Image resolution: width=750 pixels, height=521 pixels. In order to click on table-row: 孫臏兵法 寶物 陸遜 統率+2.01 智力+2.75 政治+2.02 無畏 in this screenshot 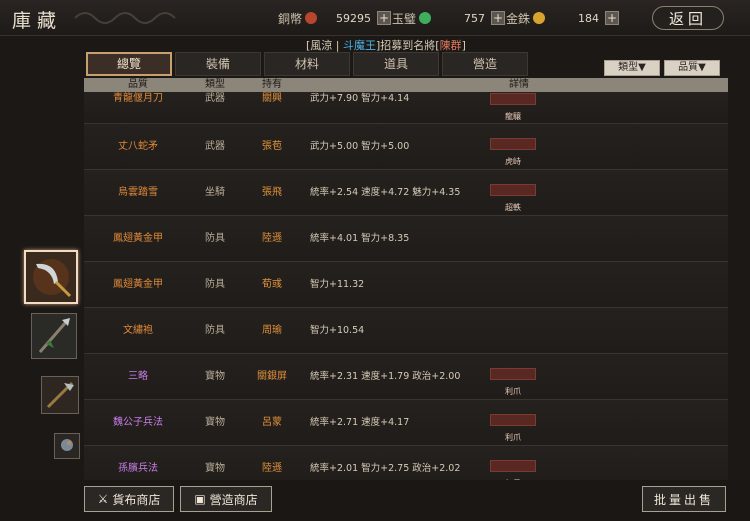, I will do `click(406, 463)`.